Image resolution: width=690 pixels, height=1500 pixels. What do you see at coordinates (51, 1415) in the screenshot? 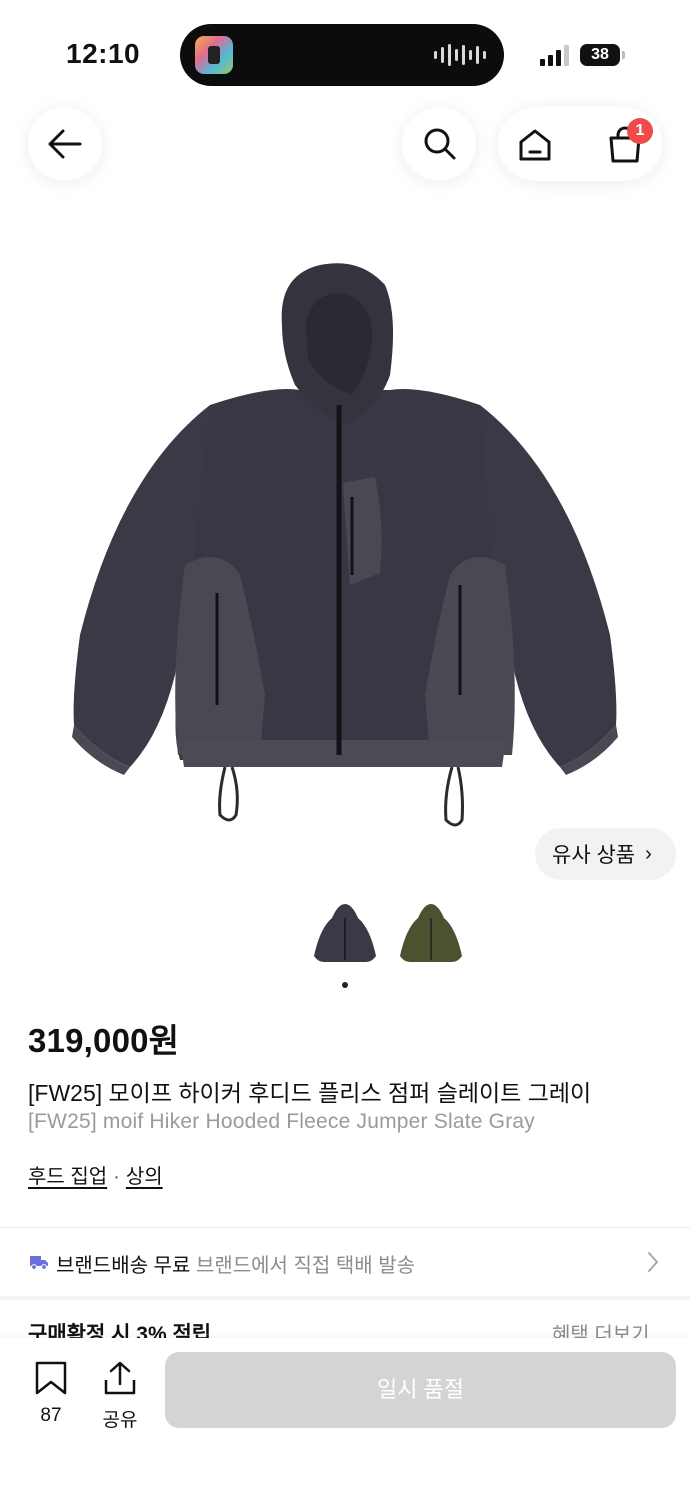
I see `bookmark-count: 87` at bounding box center [51, 1415].